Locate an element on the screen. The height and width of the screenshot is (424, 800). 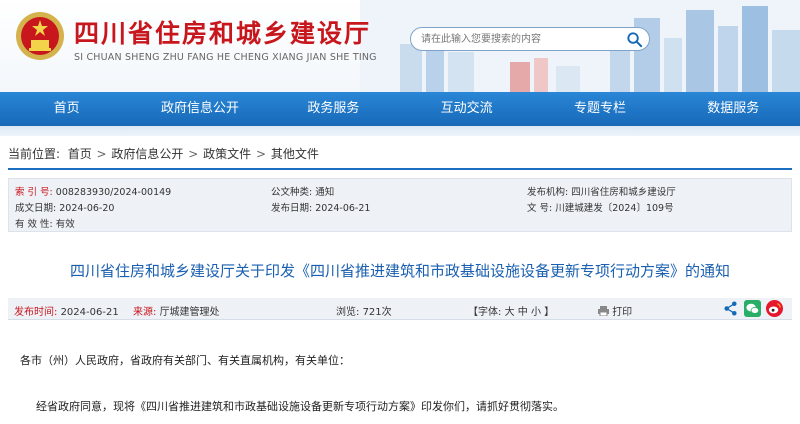
breadcrumb: 当前位置: 首页 > 政府信息公开 > 政策文件 > 其他文件 is located at coordinates (400, 154).